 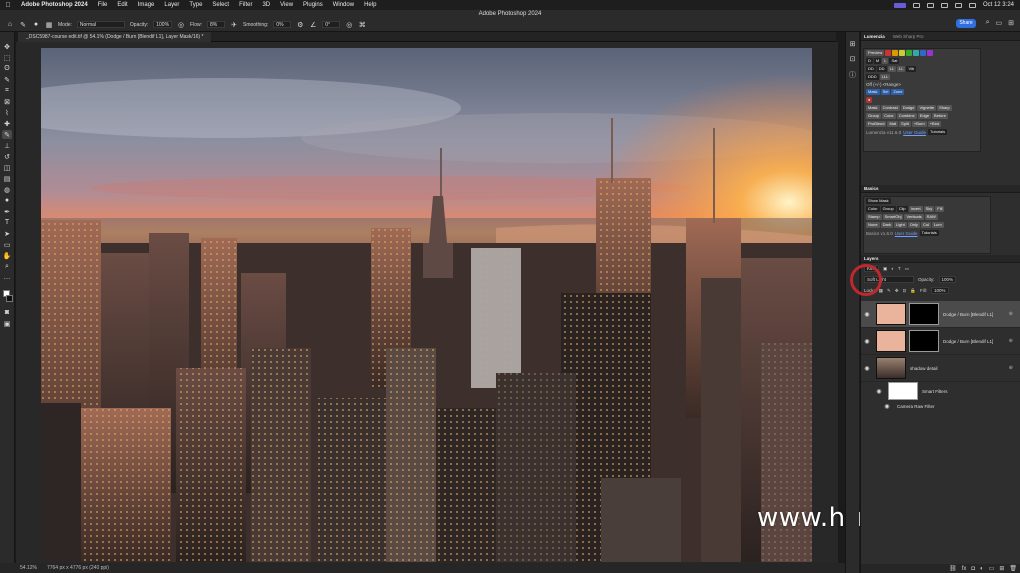 I want to click on selector-zone: Zone, so click(x=898, y=92).